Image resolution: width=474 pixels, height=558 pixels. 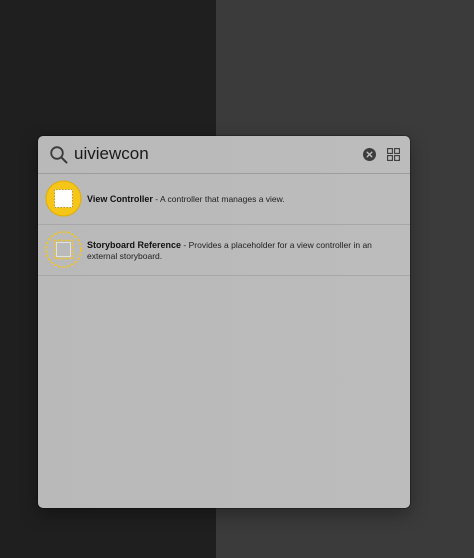 What do you see at coordinates (59, 155) in the screenshot?
I see `search-icon` at bounding box center [59, 155].